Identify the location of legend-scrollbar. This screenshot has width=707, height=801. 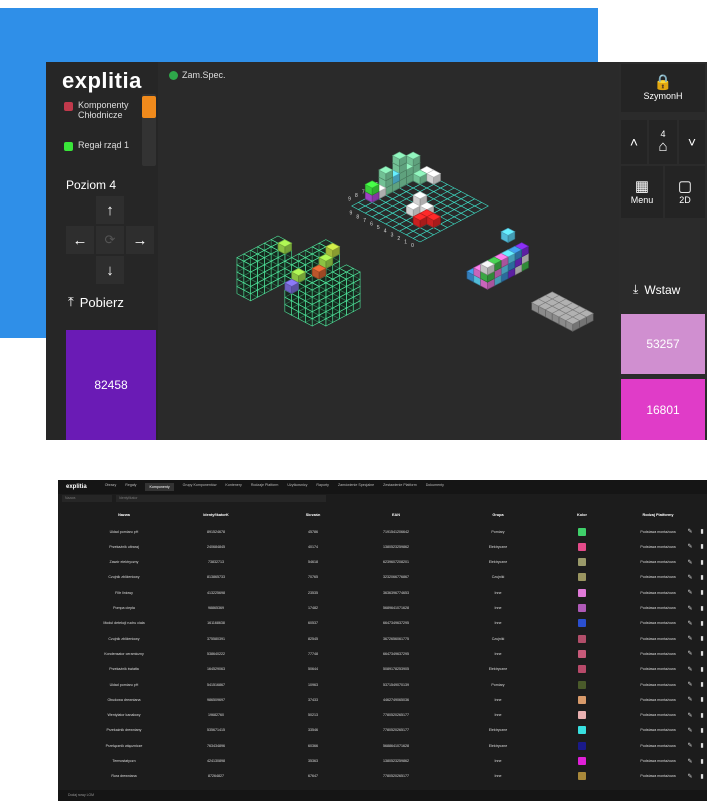
(149, 130).